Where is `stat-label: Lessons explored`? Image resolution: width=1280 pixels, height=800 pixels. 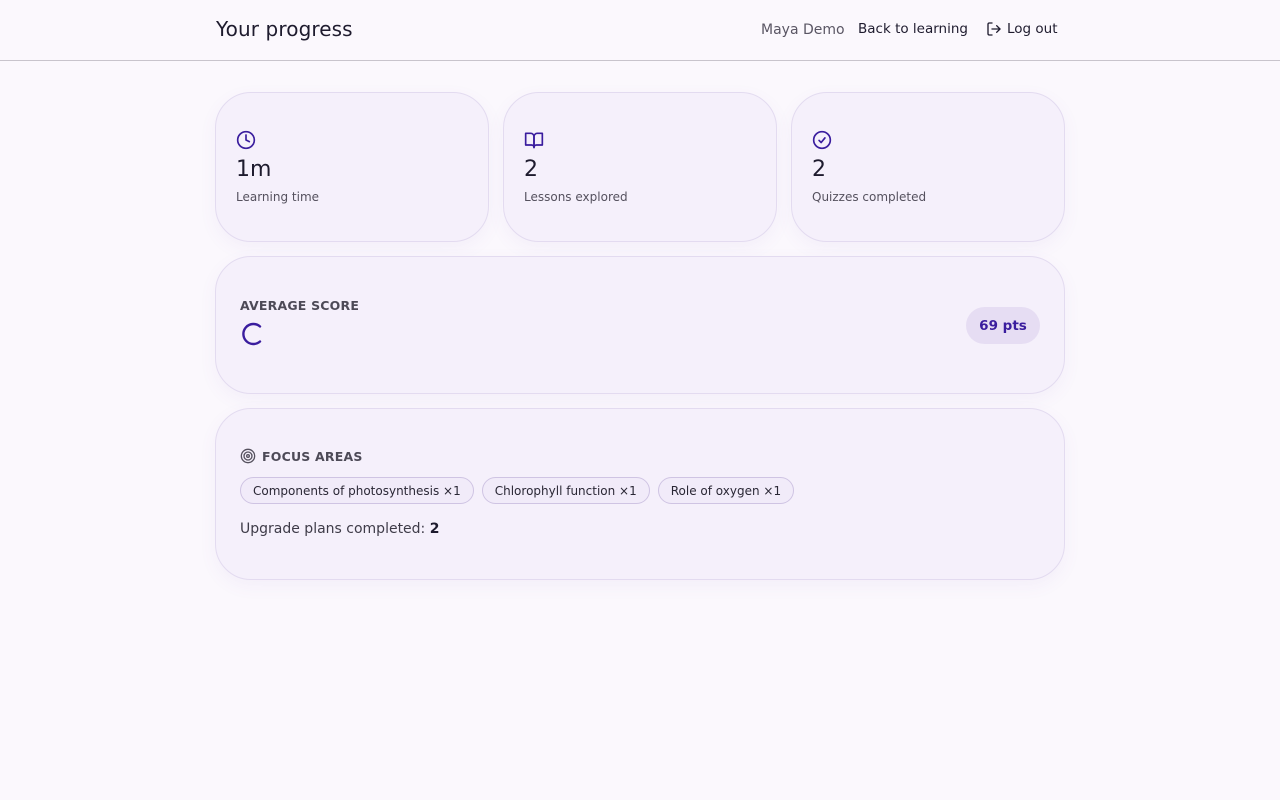 stat-label: Lessons explored is located at coordinates (576, 197).